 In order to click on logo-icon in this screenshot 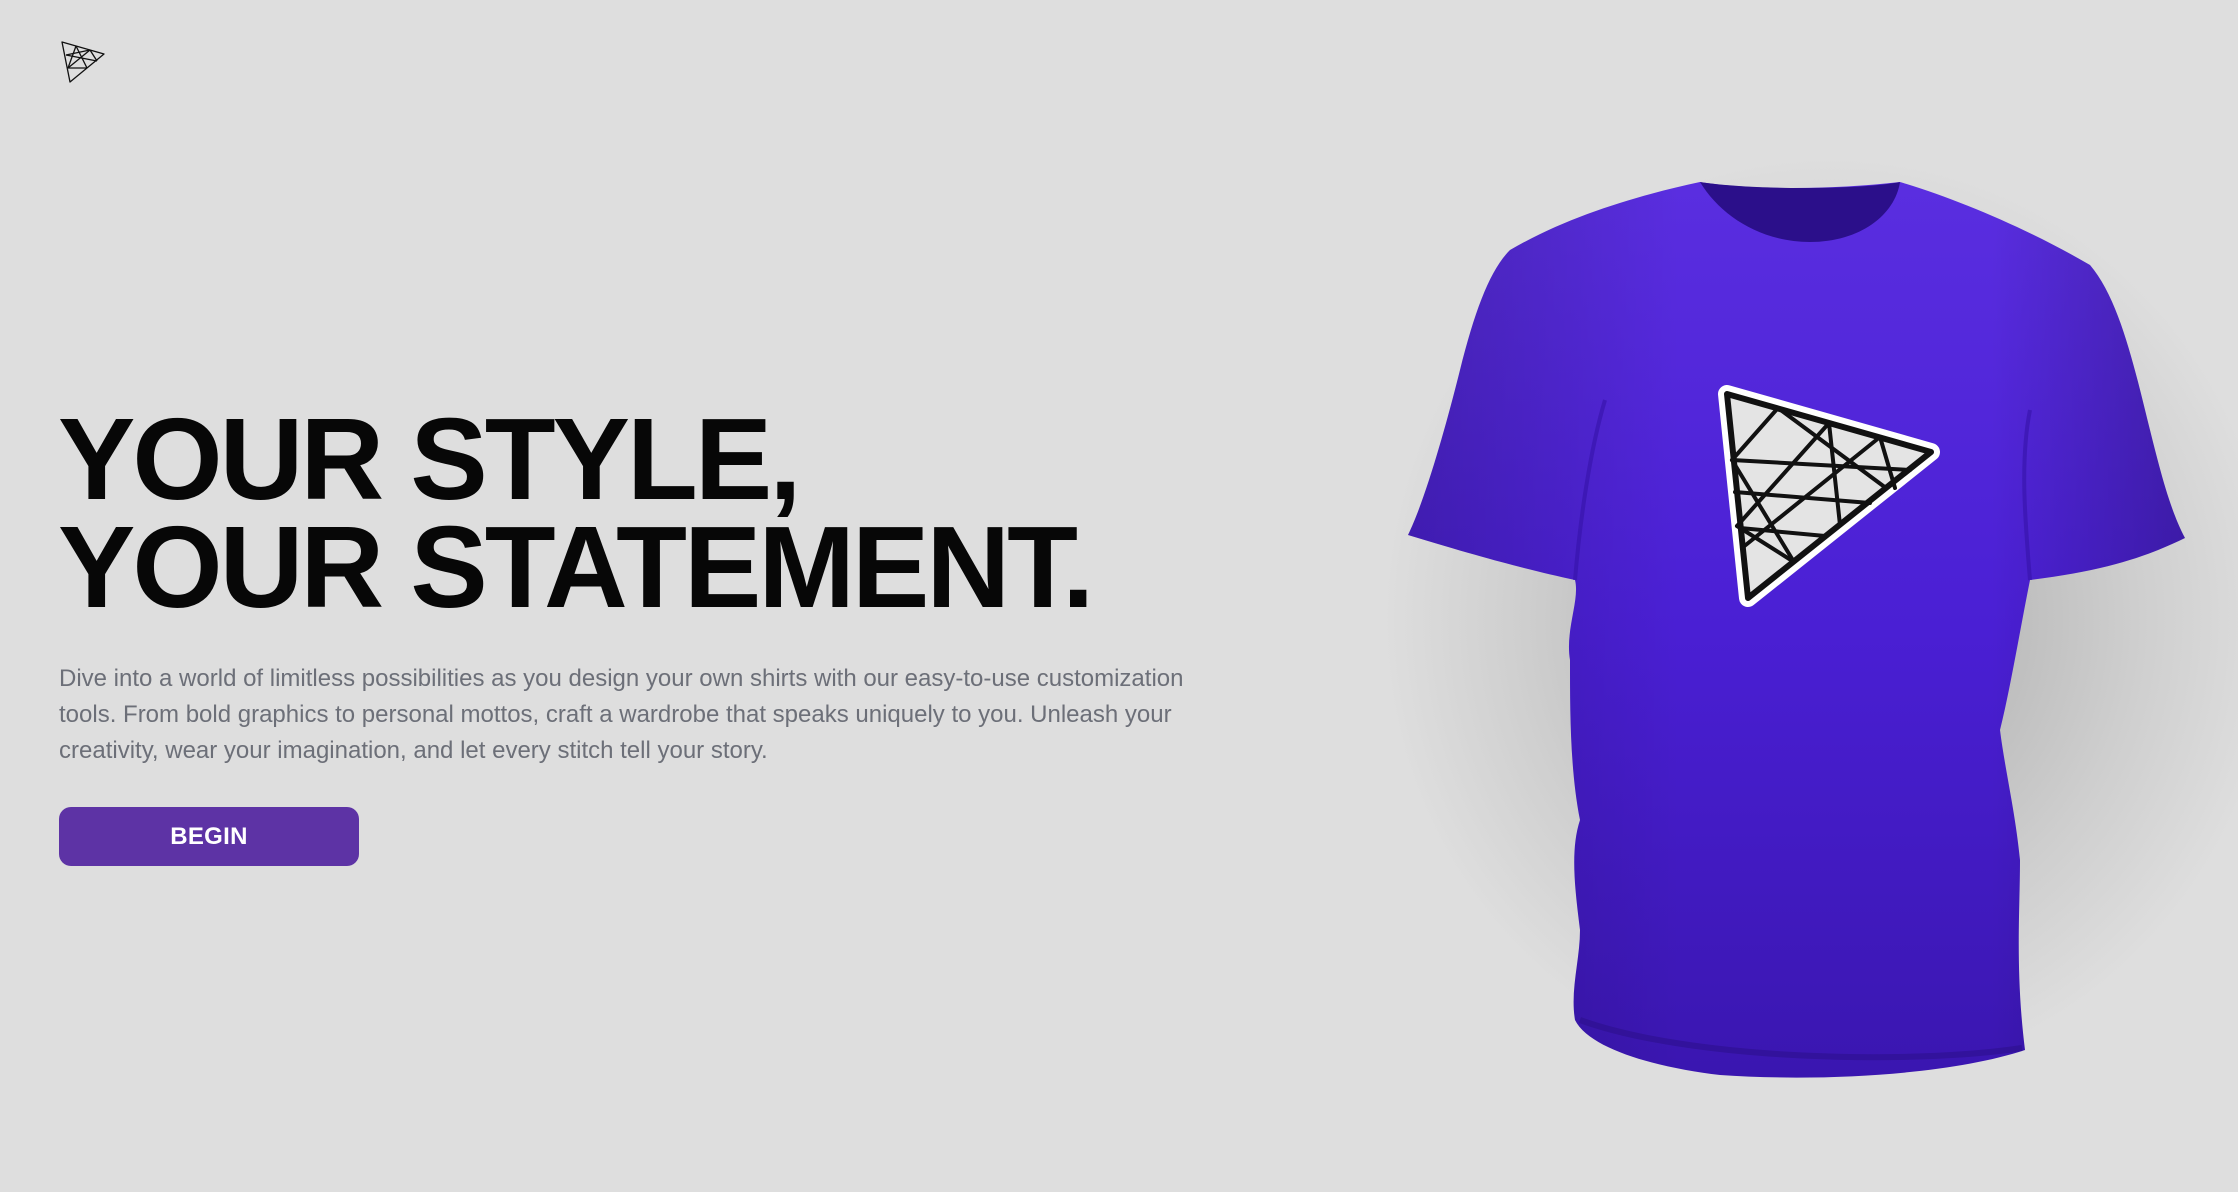, I will do `click(83, 62)`.